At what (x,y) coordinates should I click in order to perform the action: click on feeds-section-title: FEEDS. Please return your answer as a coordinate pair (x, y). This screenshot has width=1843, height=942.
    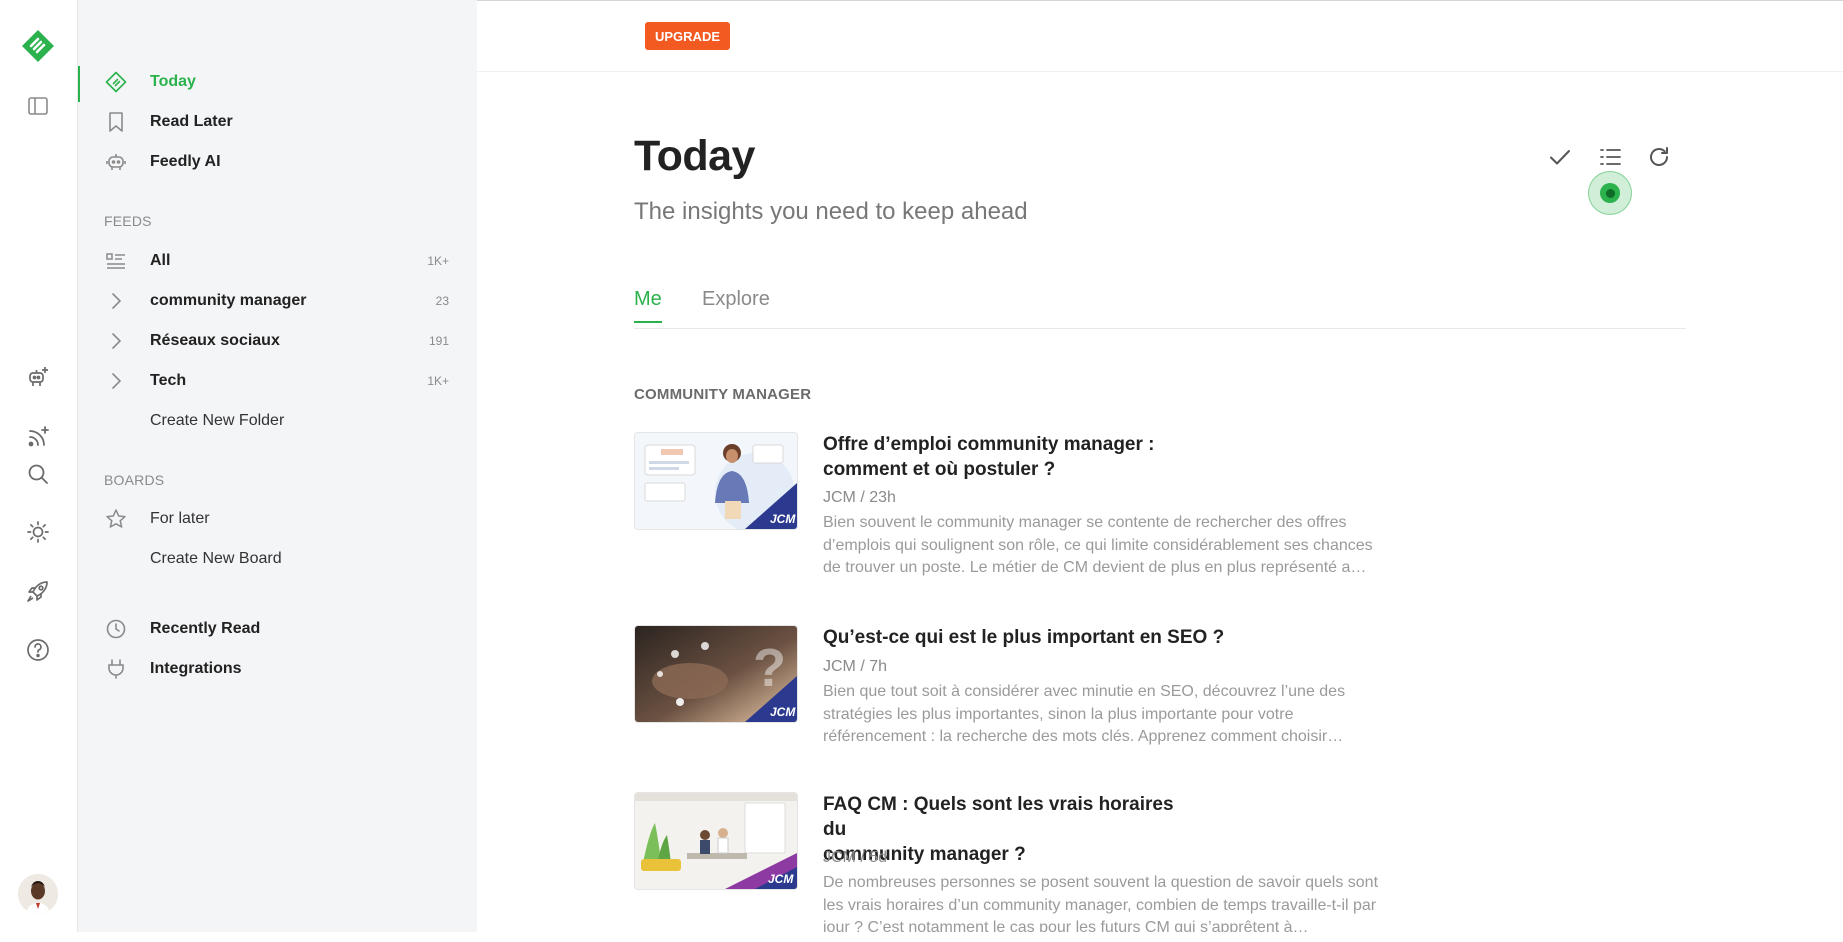
    Looking at the image, I should click on (128, 221).